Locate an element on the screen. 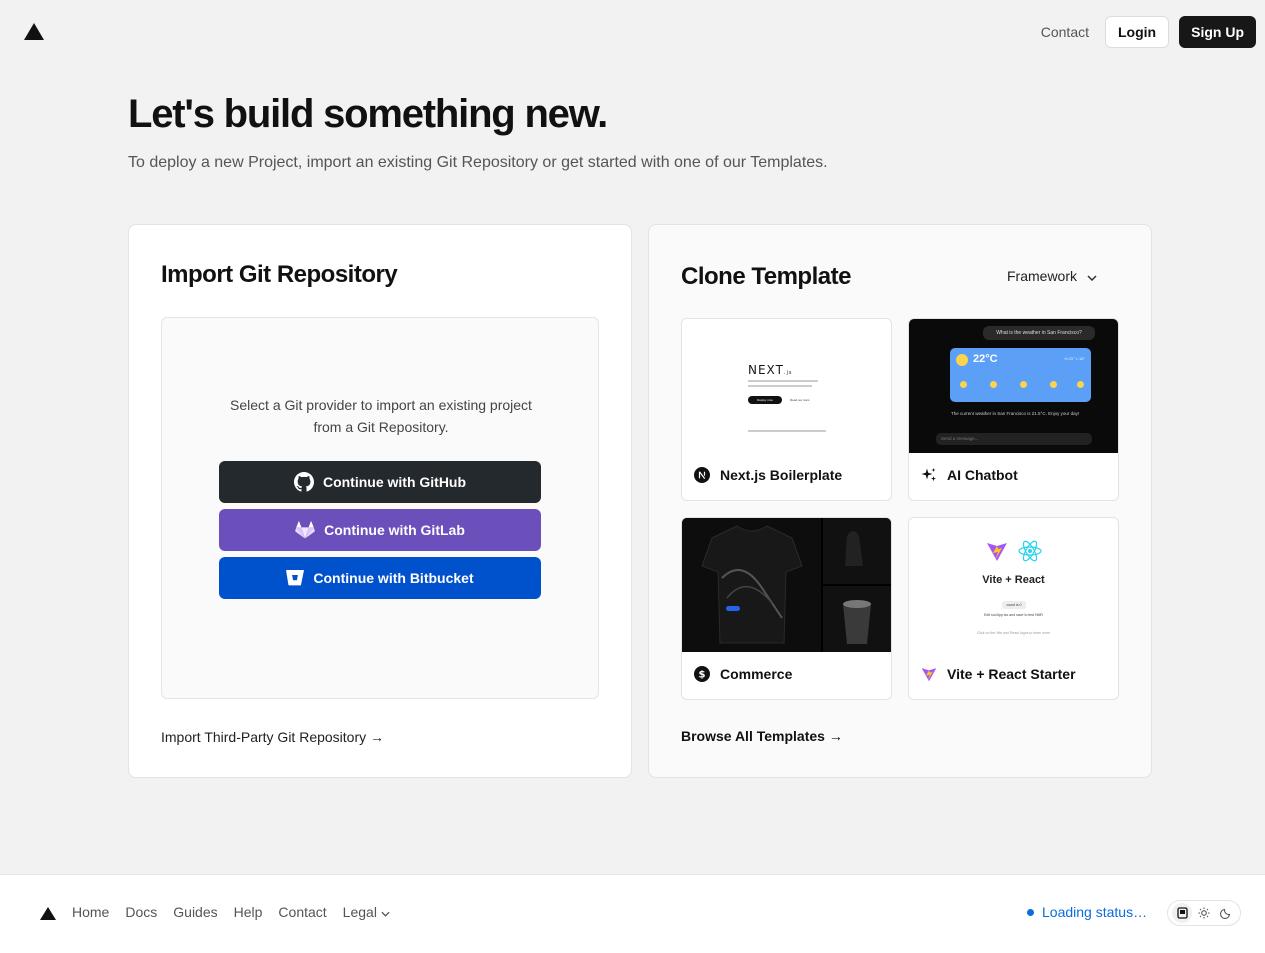 This screenshot has height=953, width=1265. footer-link-home: Home is located at coordinates (90, 912).